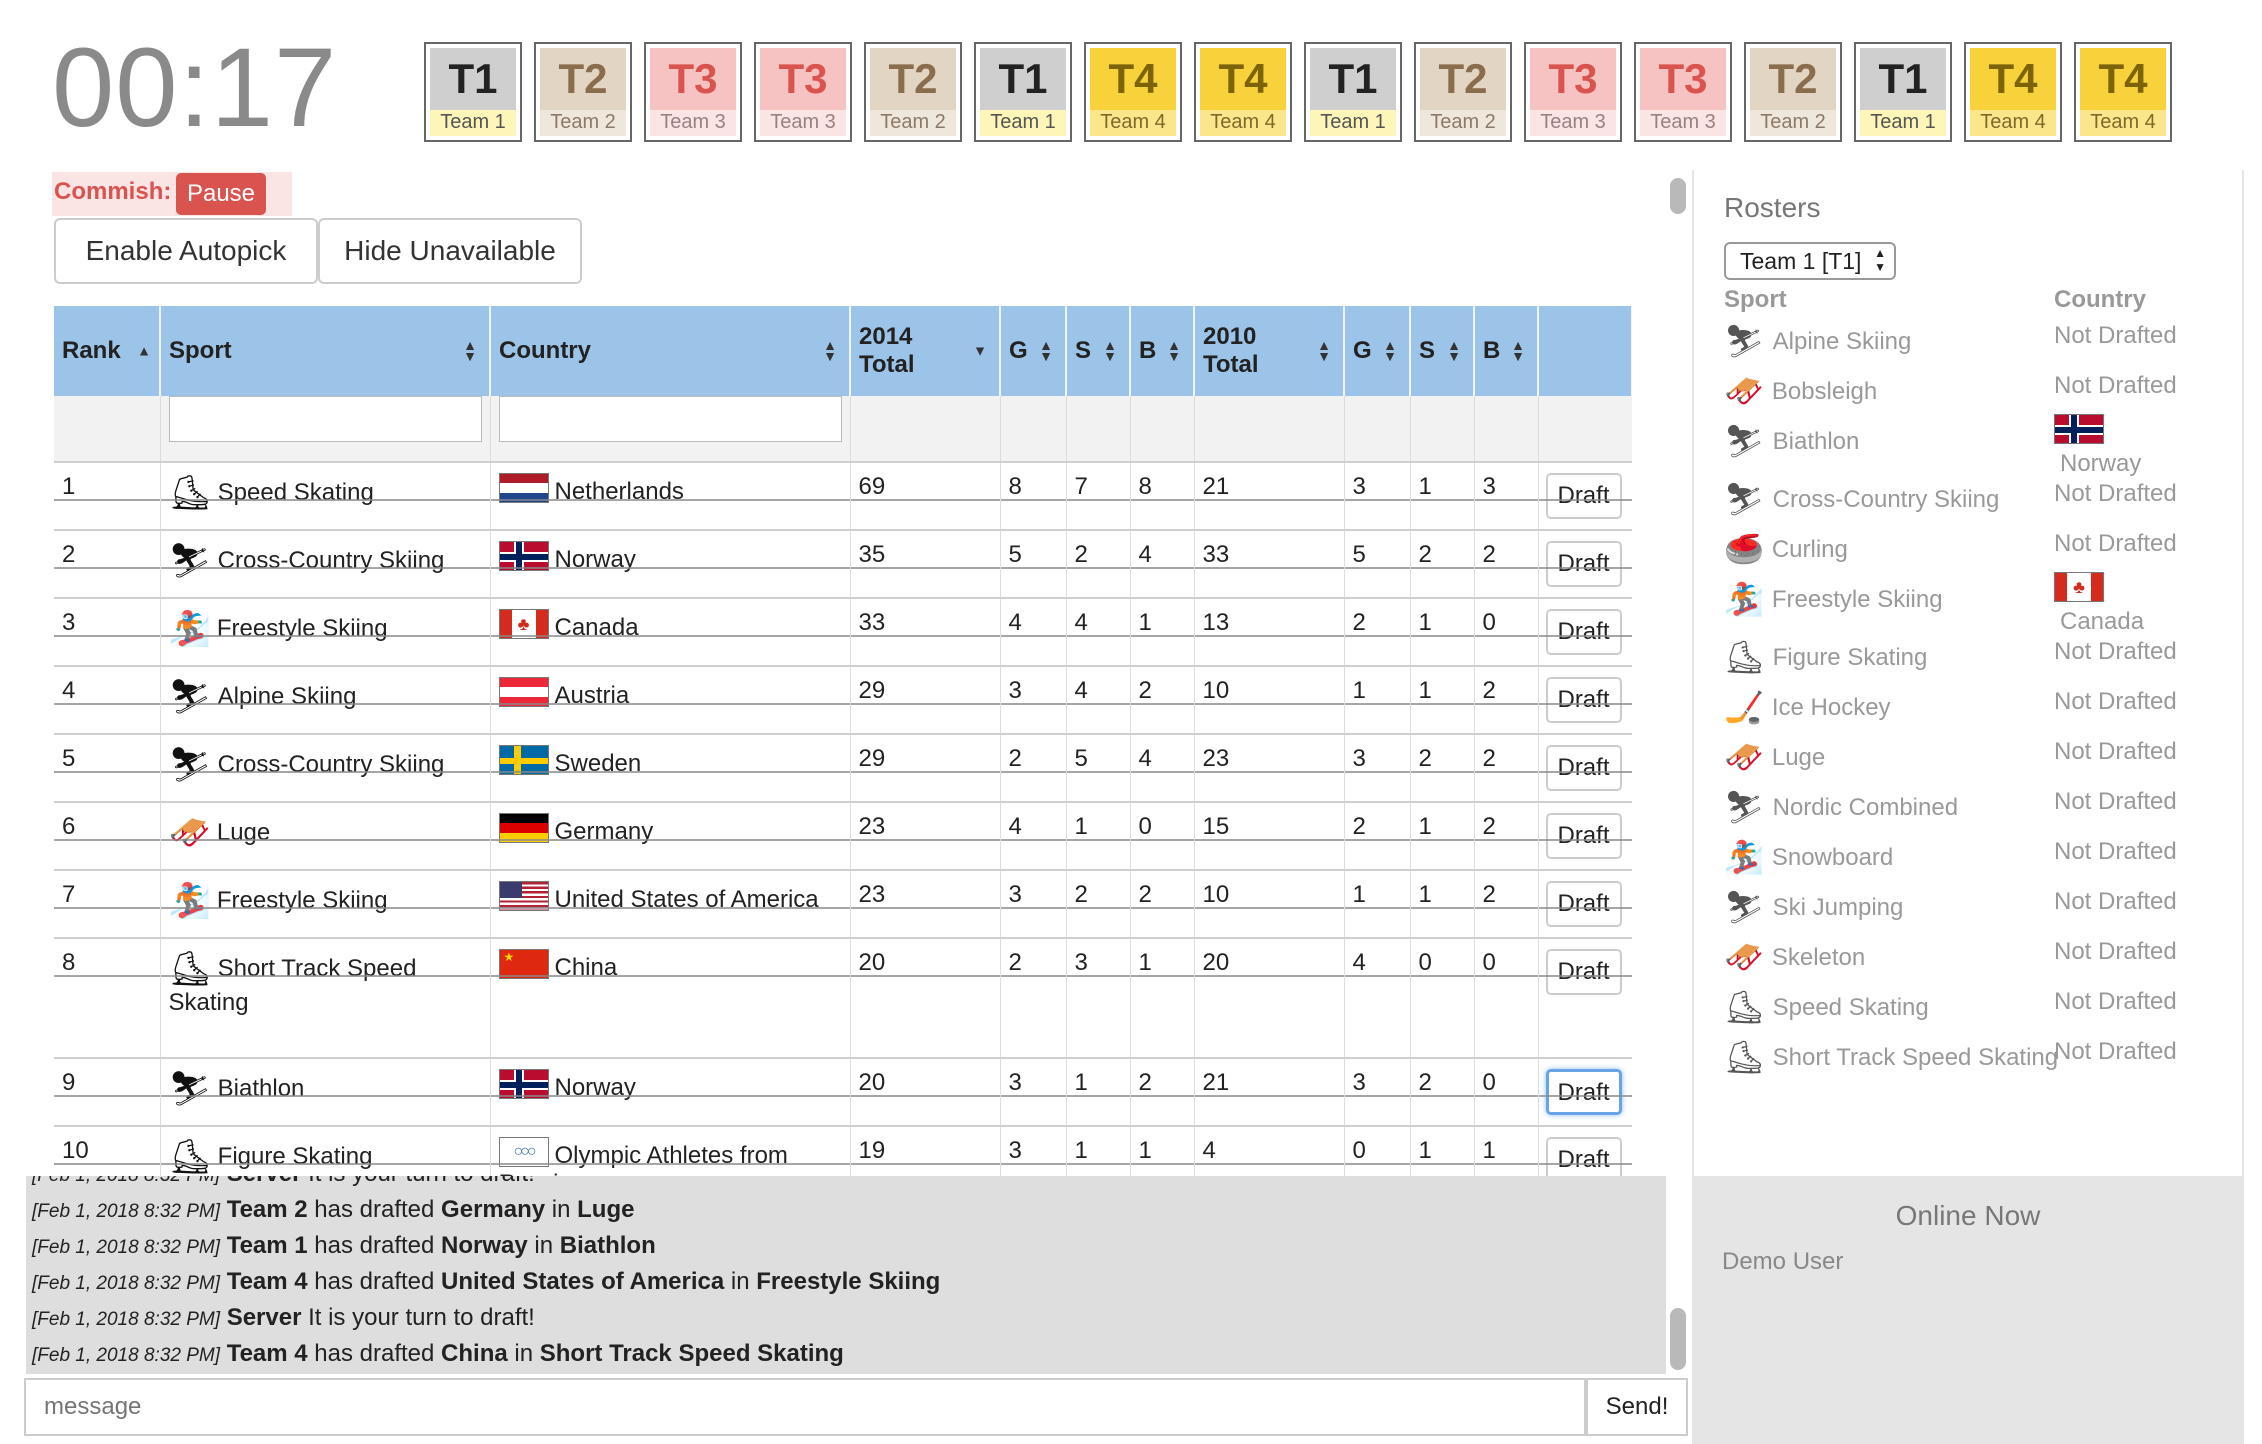 This screenshot has width=2262, height=1444. What do you see at coordinates (1425, 1082) in the screenshot?
I see `silver-2010-cell: 2` at bounding box center [1425, 1082].